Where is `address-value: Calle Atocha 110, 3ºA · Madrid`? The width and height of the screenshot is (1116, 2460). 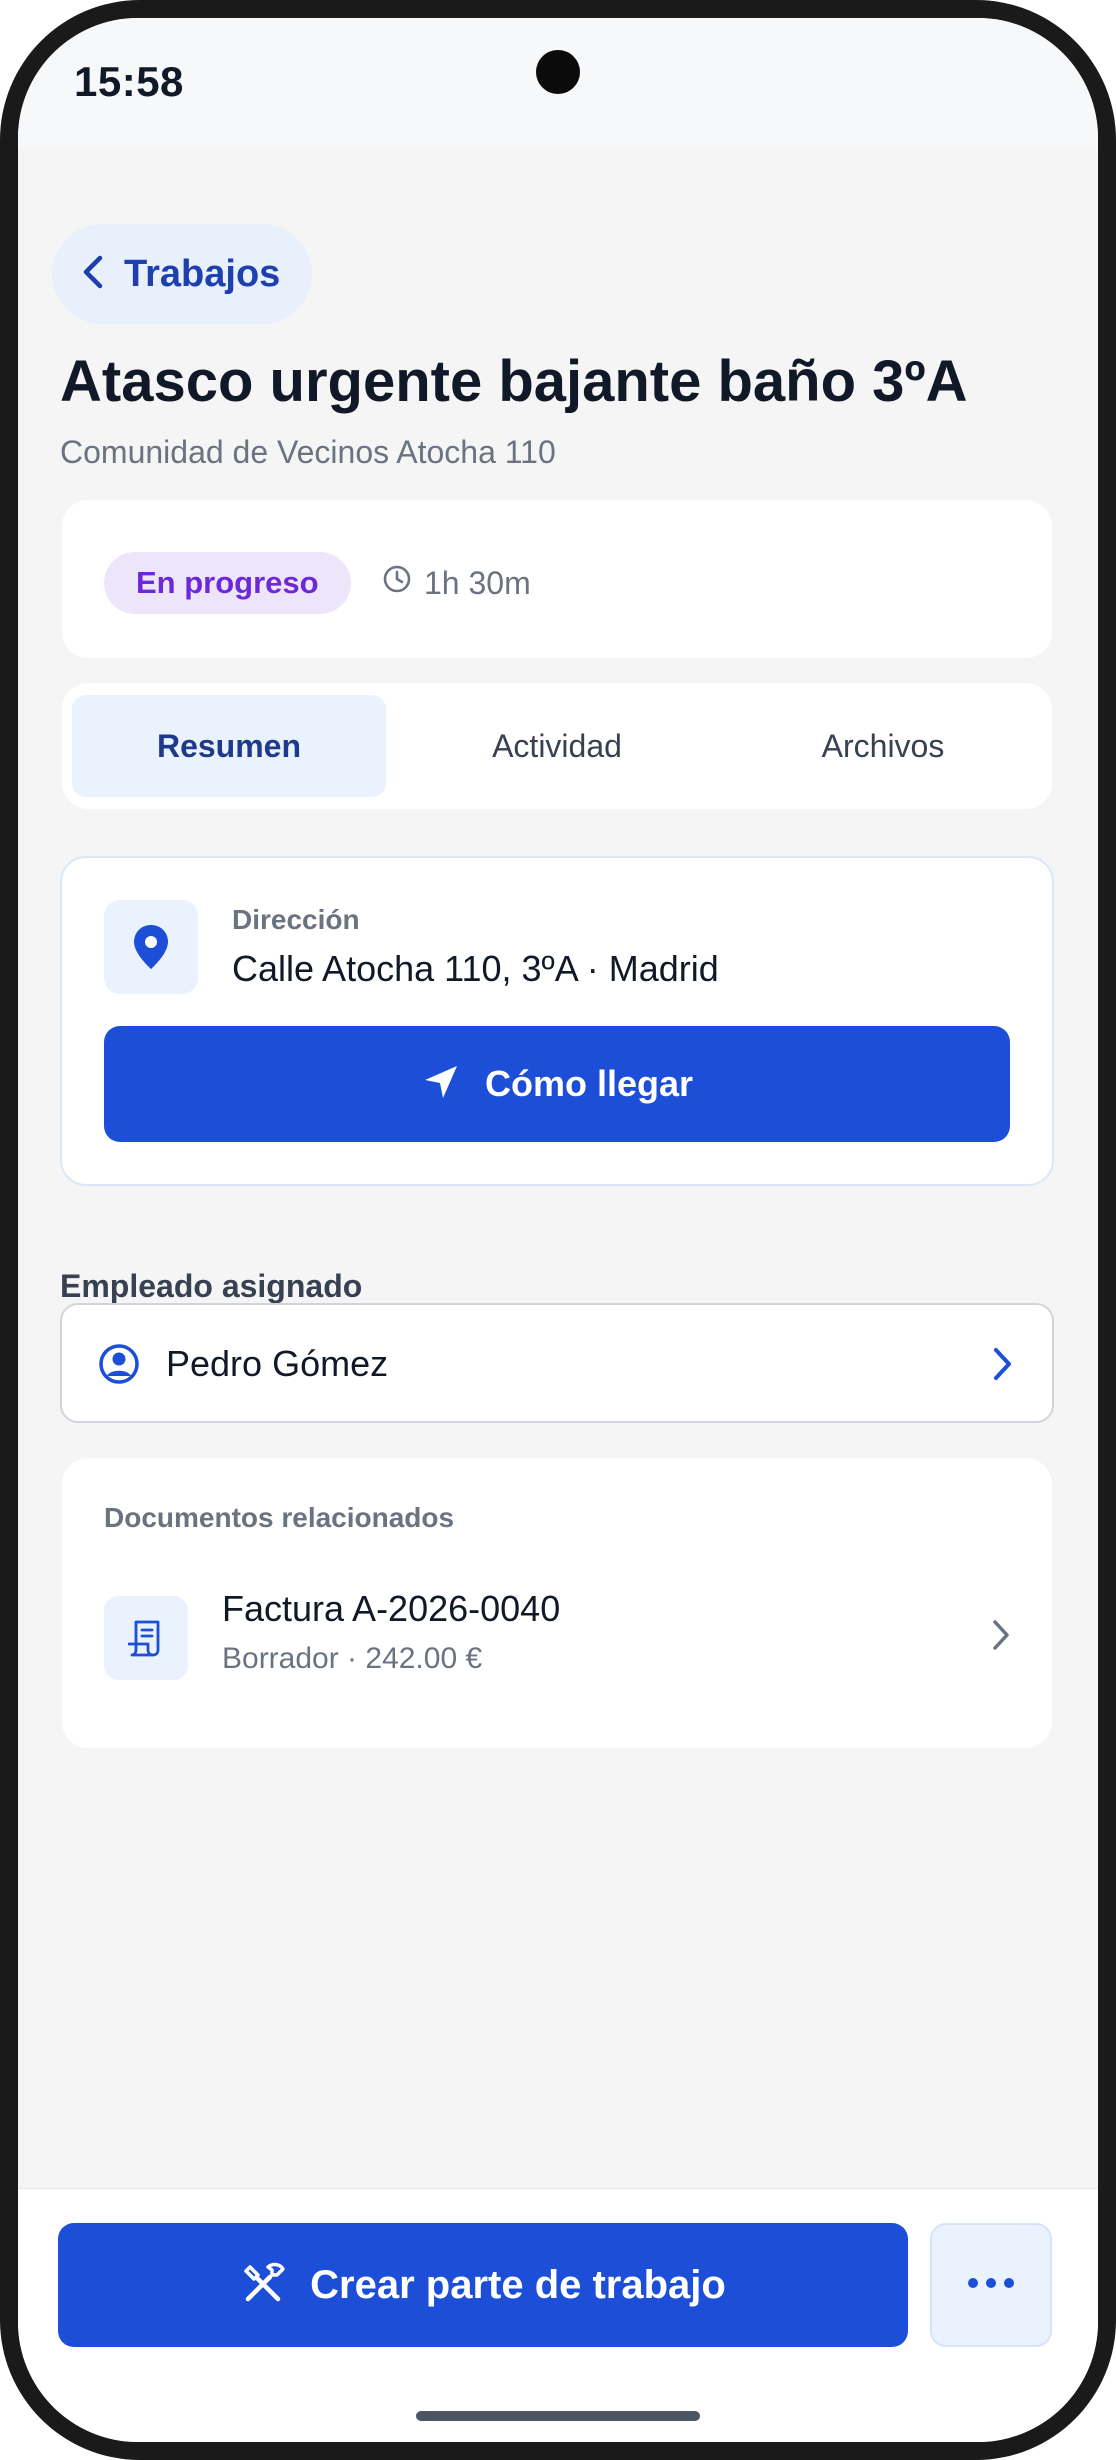 address-value: Calle Atocha 110, 3ºA · Madrid is located at coordinates (475, 968).